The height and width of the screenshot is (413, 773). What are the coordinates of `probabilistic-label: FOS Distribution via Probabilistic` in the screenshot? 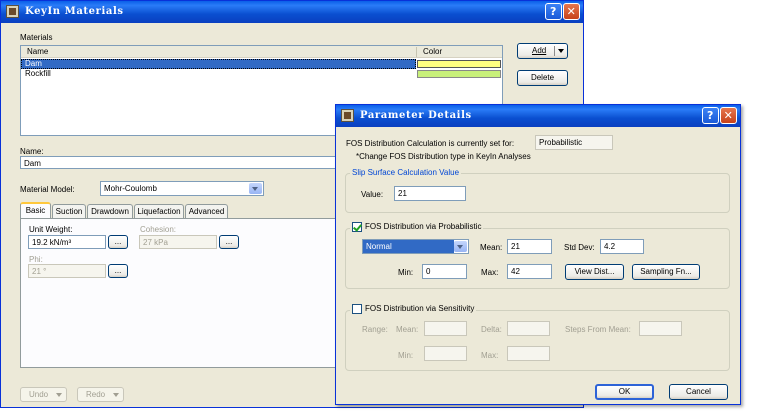 It's located at (423, 226).